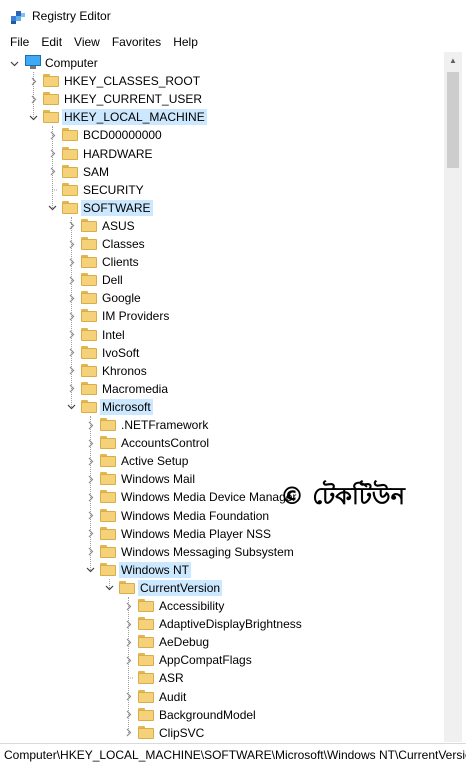  I want to click on tree-node-label: HKEY_CURRENT_USER, so click(133, 99).